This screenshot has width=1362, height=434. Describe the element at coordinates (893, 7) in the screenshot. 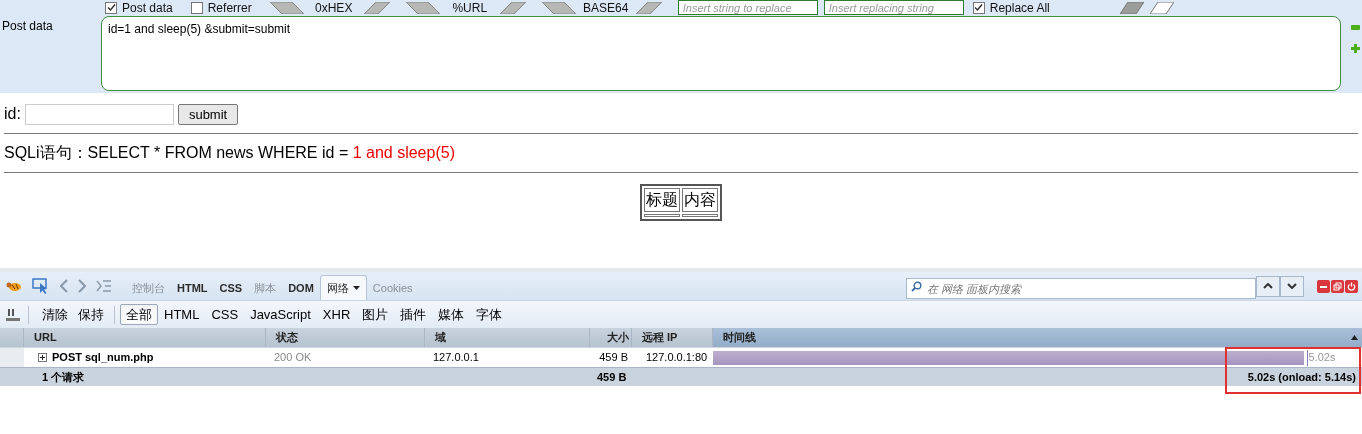

I see `replace-field: Insert replacing string` at that location.